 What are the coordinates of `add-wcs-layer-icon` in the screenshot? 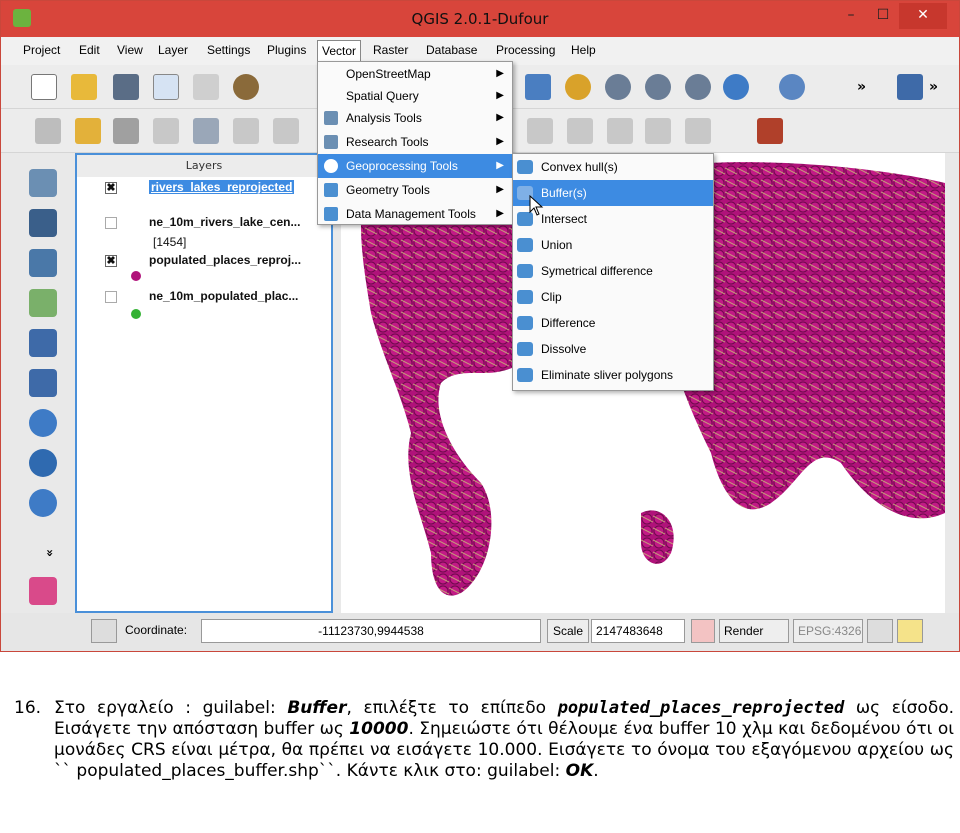 It's located at (43, 463).